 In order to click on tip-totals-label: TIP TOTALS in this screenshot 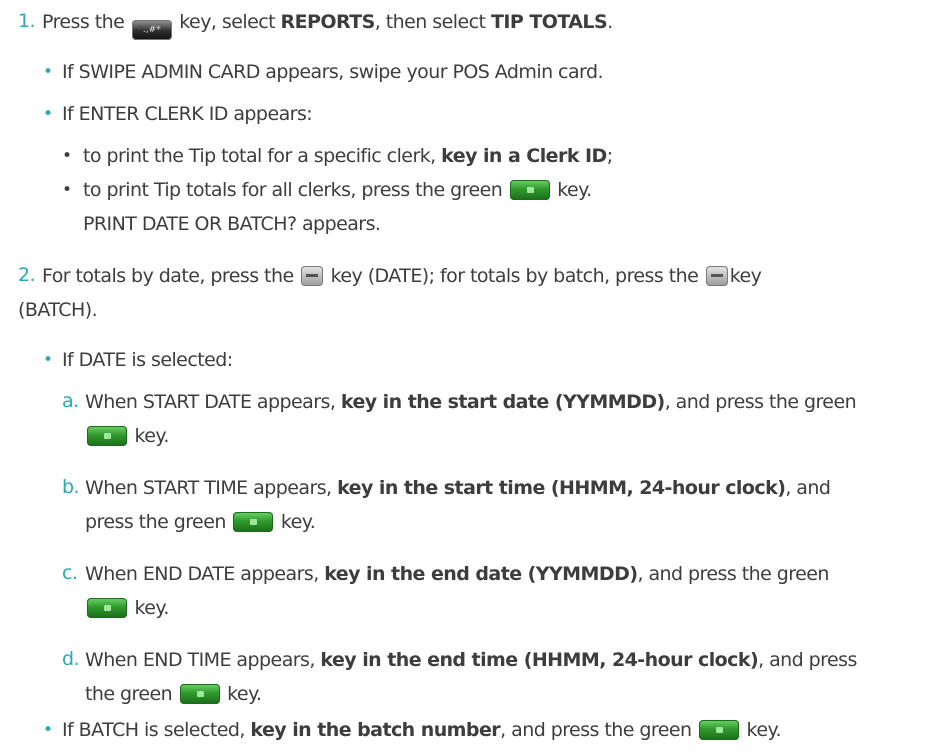, I will do `click(549, 22)`.